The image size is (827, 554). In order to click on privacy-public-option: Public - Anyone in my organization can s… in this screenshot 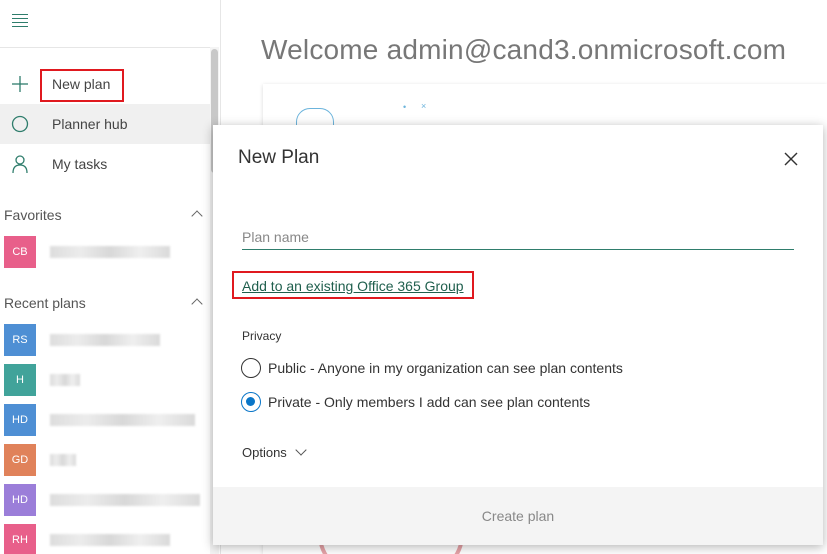, I will do `click(432, 368)`.